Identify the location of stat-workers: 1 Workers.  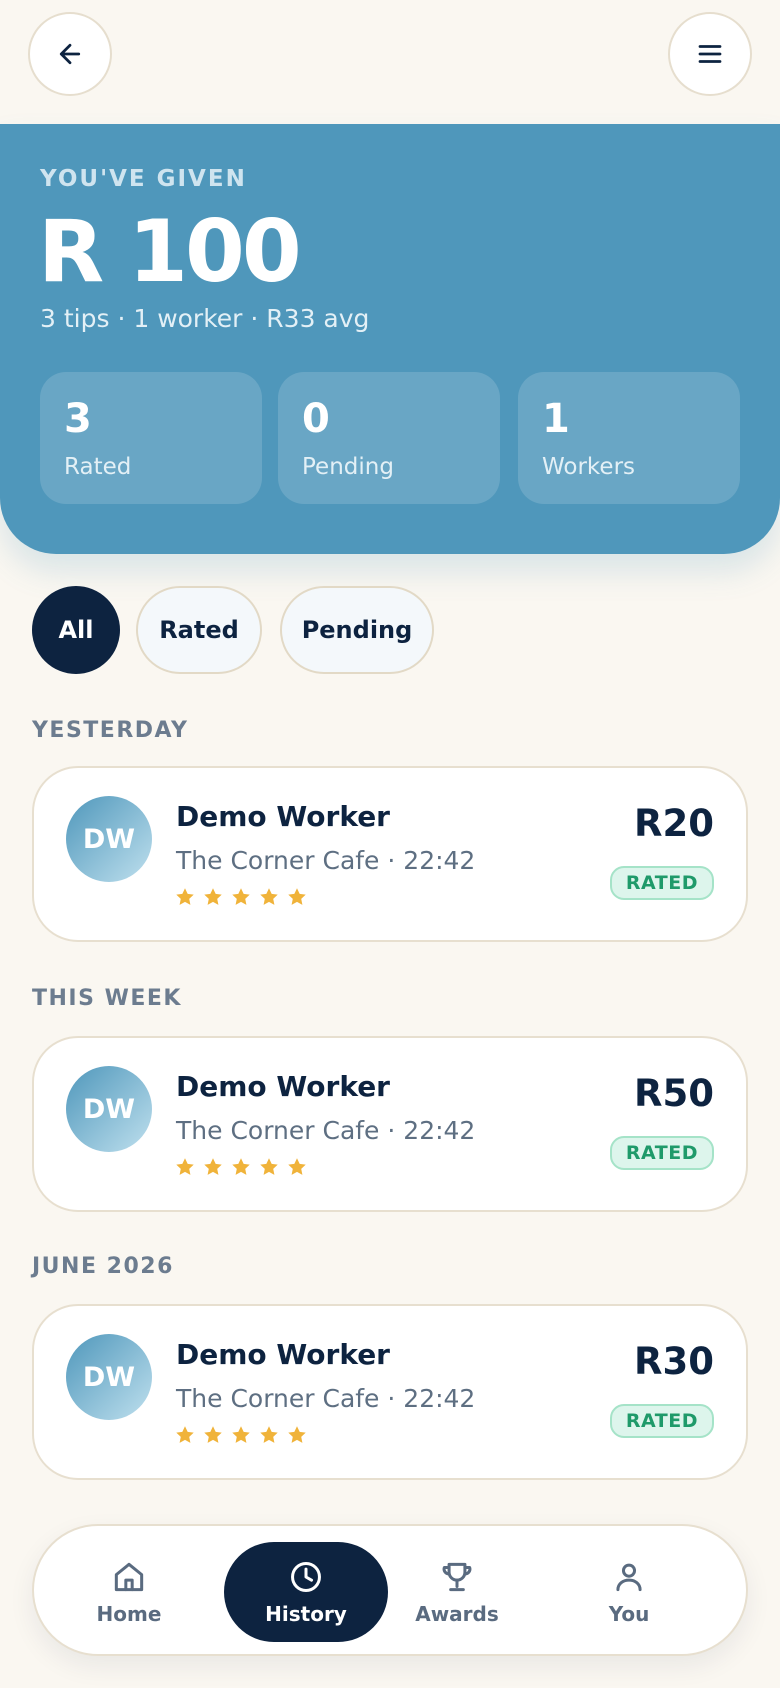
(629, 438).